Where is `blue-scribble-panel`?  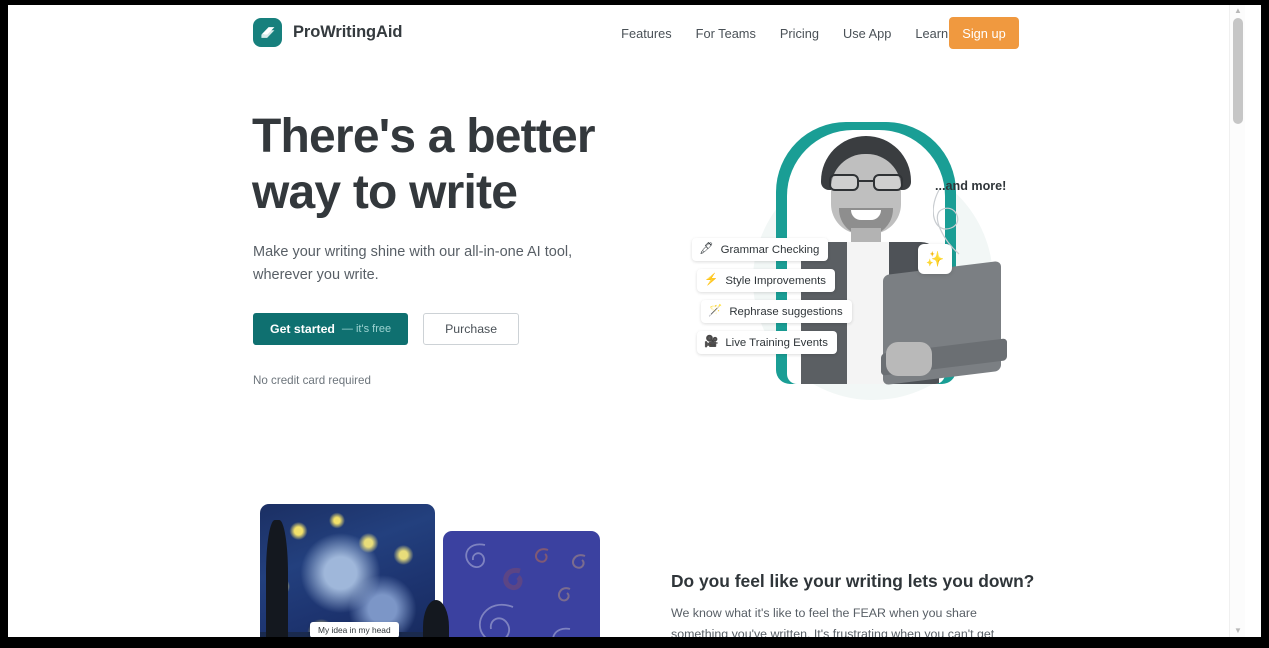
blue-scribble-panel is located at coordinates (521, 584).